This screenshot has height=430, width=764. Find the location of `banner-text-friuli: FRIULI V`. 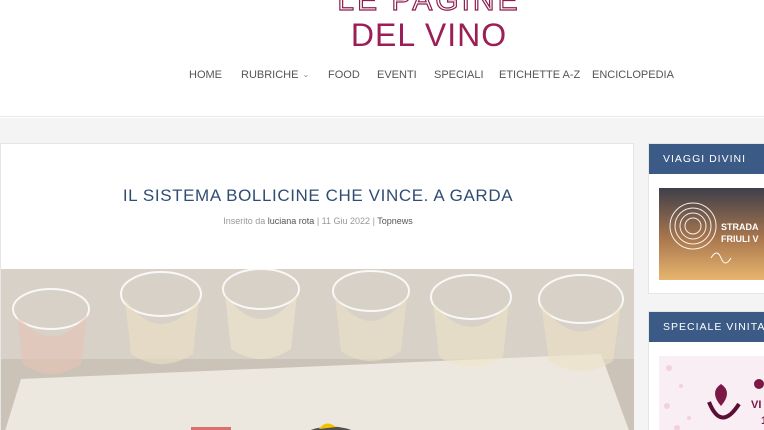

banner-text-friuli: FRIULI V is located at coordinates (740, 239).